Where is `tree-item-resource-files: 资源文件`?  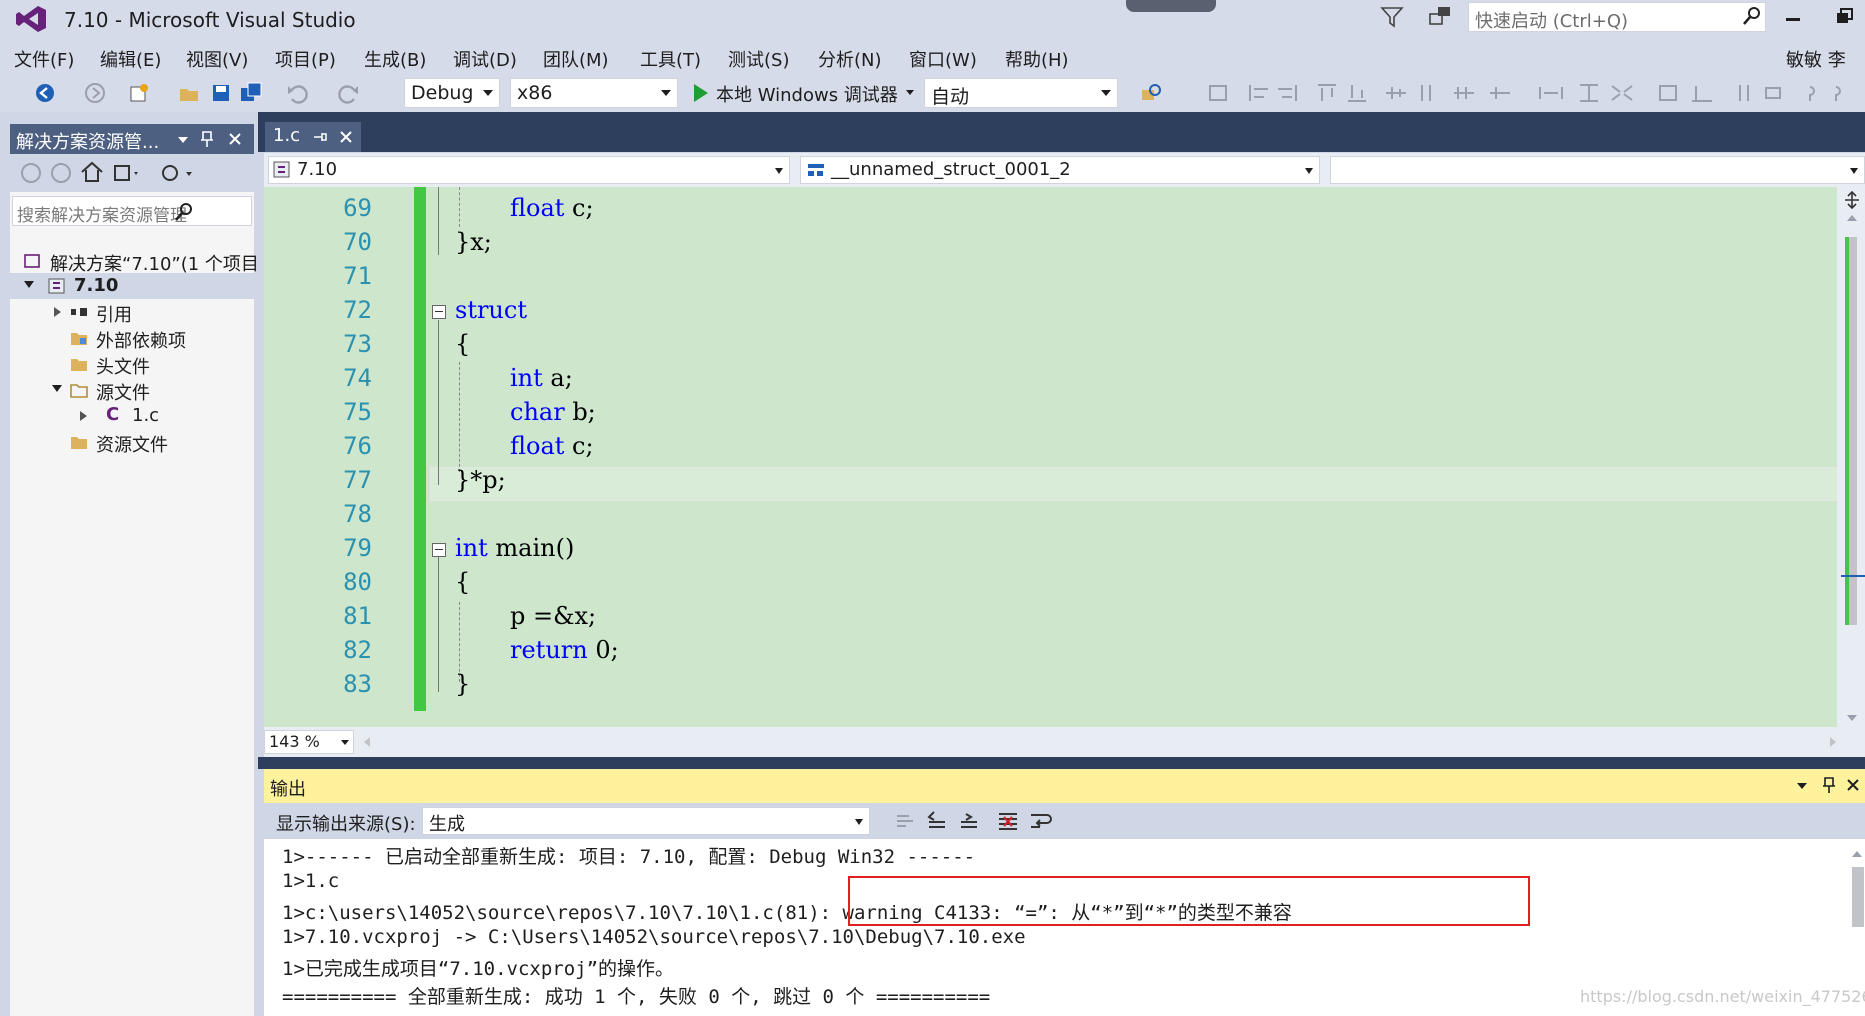 tree-item-resource-files: 资源文件 is located at coordinates (132, 442).